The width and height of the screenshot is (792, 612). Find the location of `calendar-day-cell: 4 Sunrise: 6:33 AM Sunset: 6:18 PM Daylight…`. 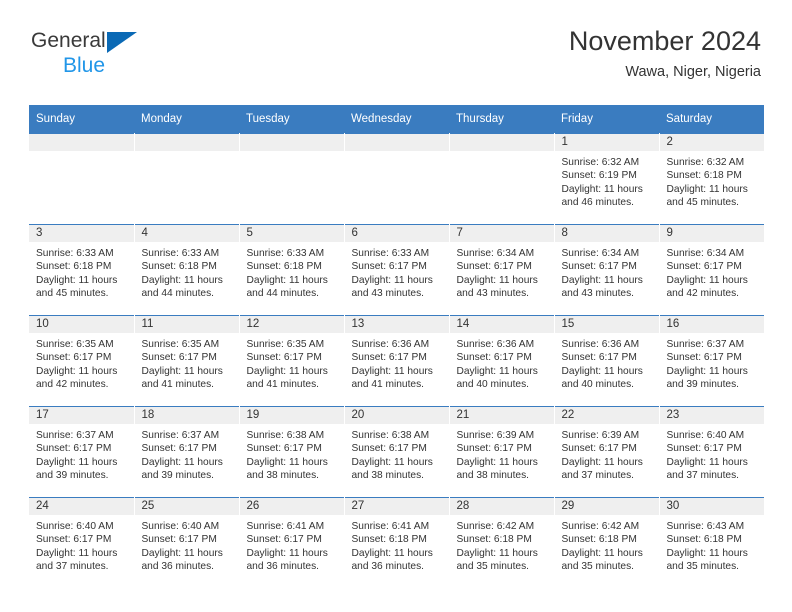

calendar-day-cell: 4 Sunrise: 6:33 AM Sunset: 6:18 PM Daylight… is located at coordinates (187, 270).